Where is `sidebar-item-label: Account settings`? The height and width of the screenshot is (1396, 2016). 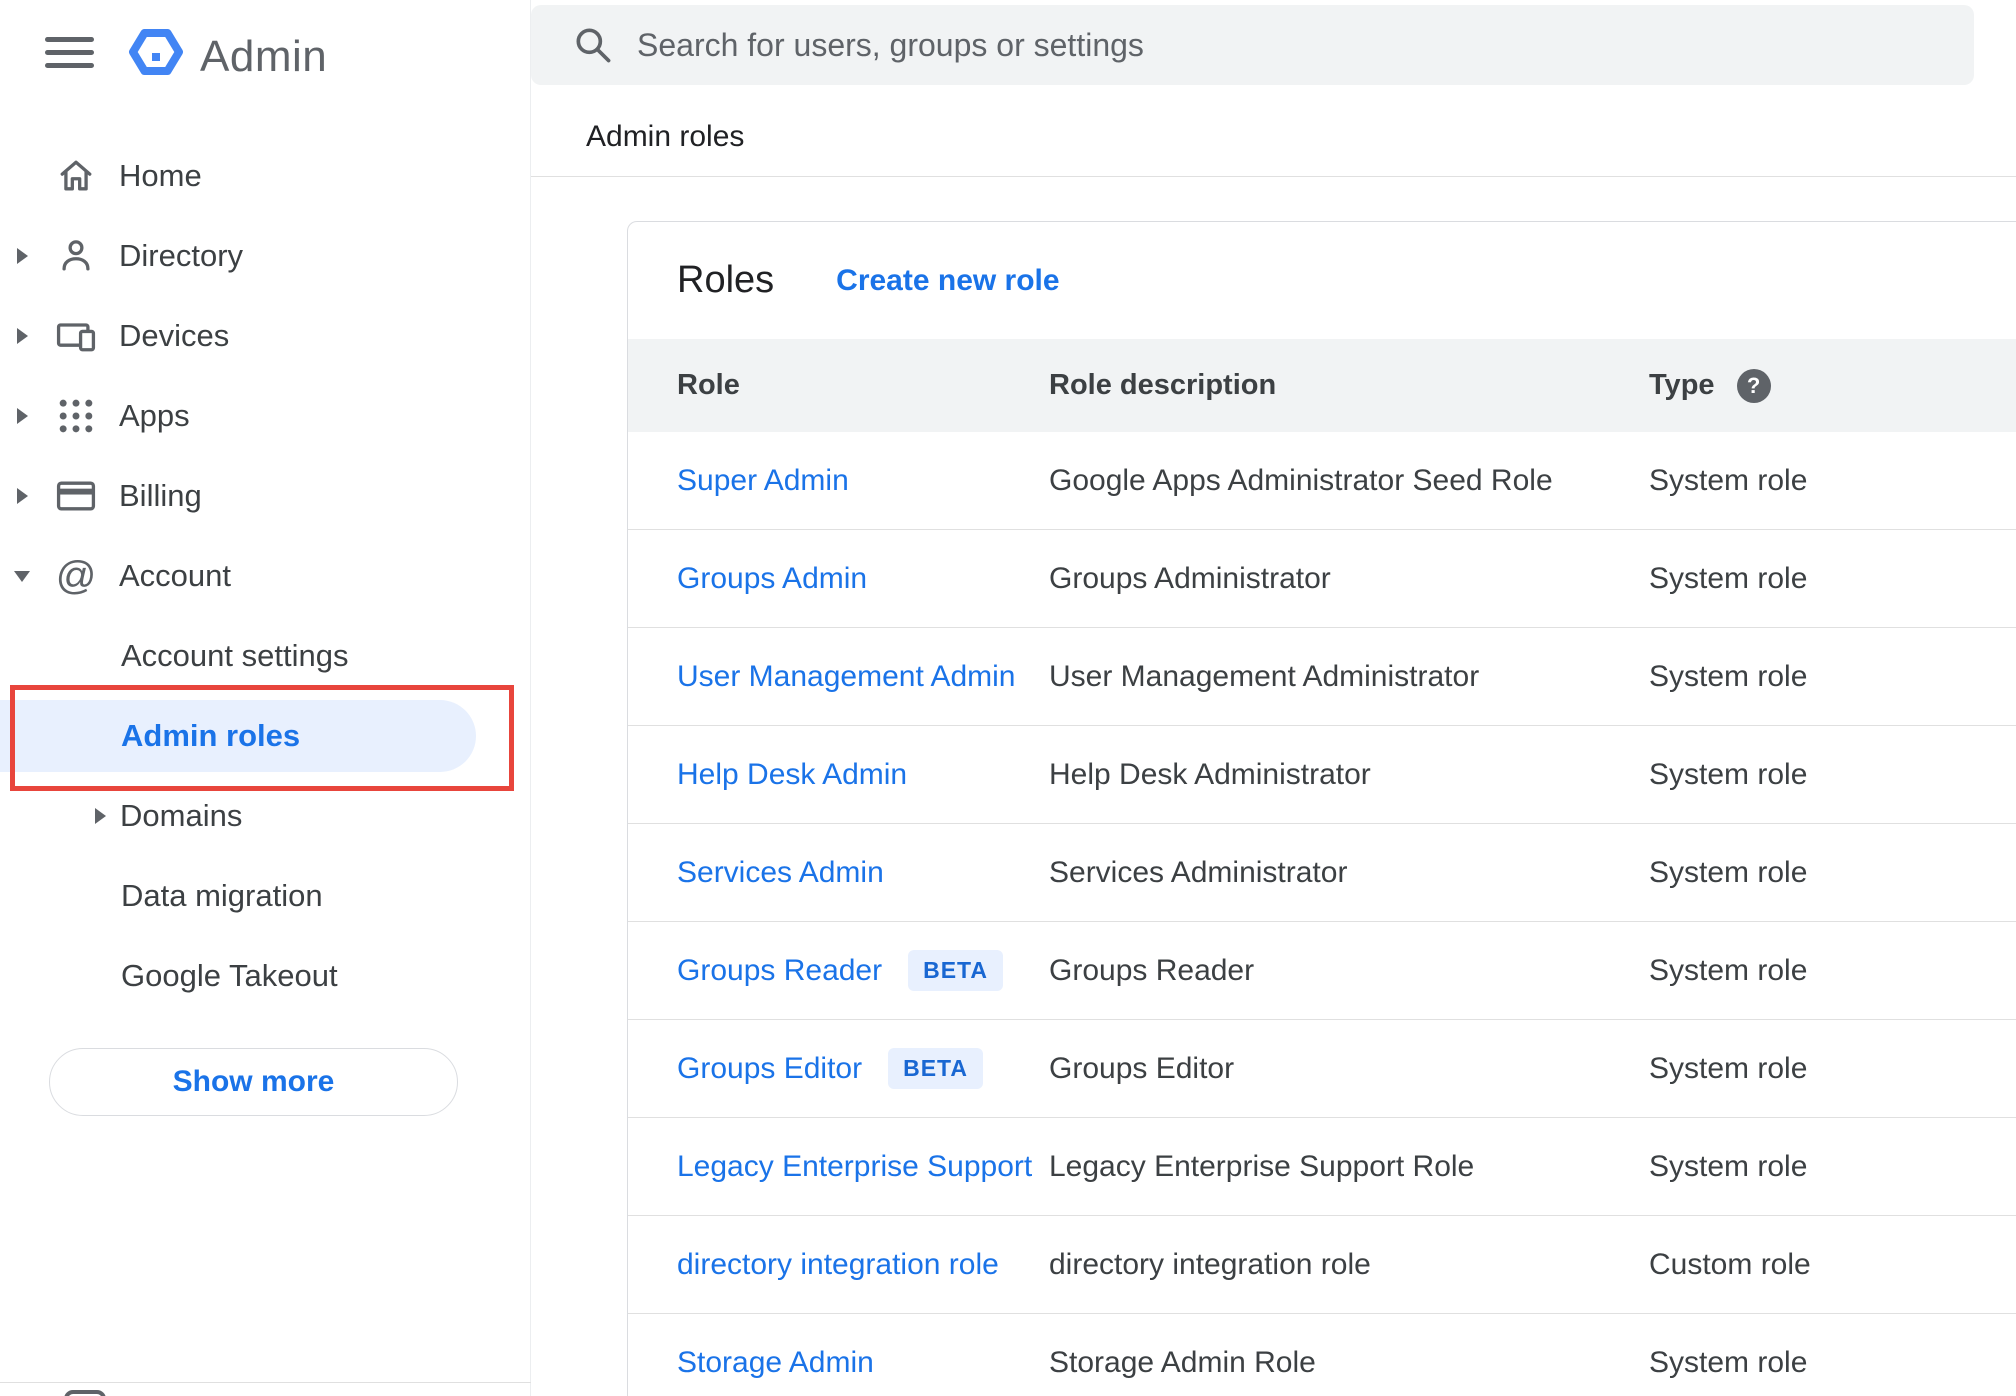 sidebar-item-label: Account settings is located at coordinates (235, 655).